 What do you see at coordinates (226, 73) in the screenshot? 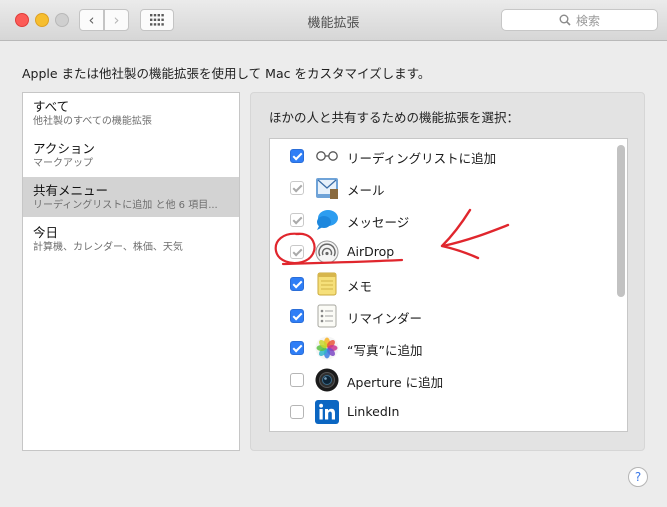
I see `description-text: Apple または他社製の機能拡張を使用して Mac をカスタマイズします。` at bounding box center [226, 73].